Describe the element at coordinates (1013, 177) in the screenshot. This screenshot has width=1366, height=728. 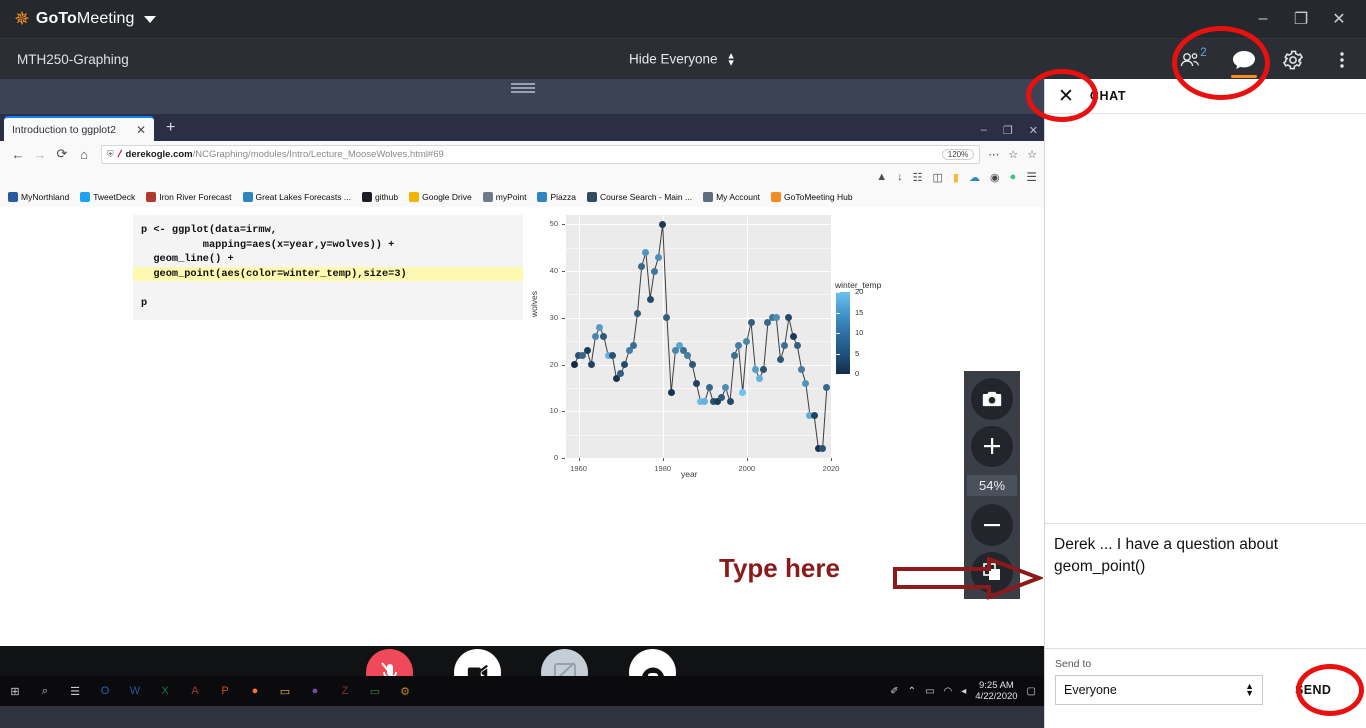
I see `extension-icon: ●` at that location.